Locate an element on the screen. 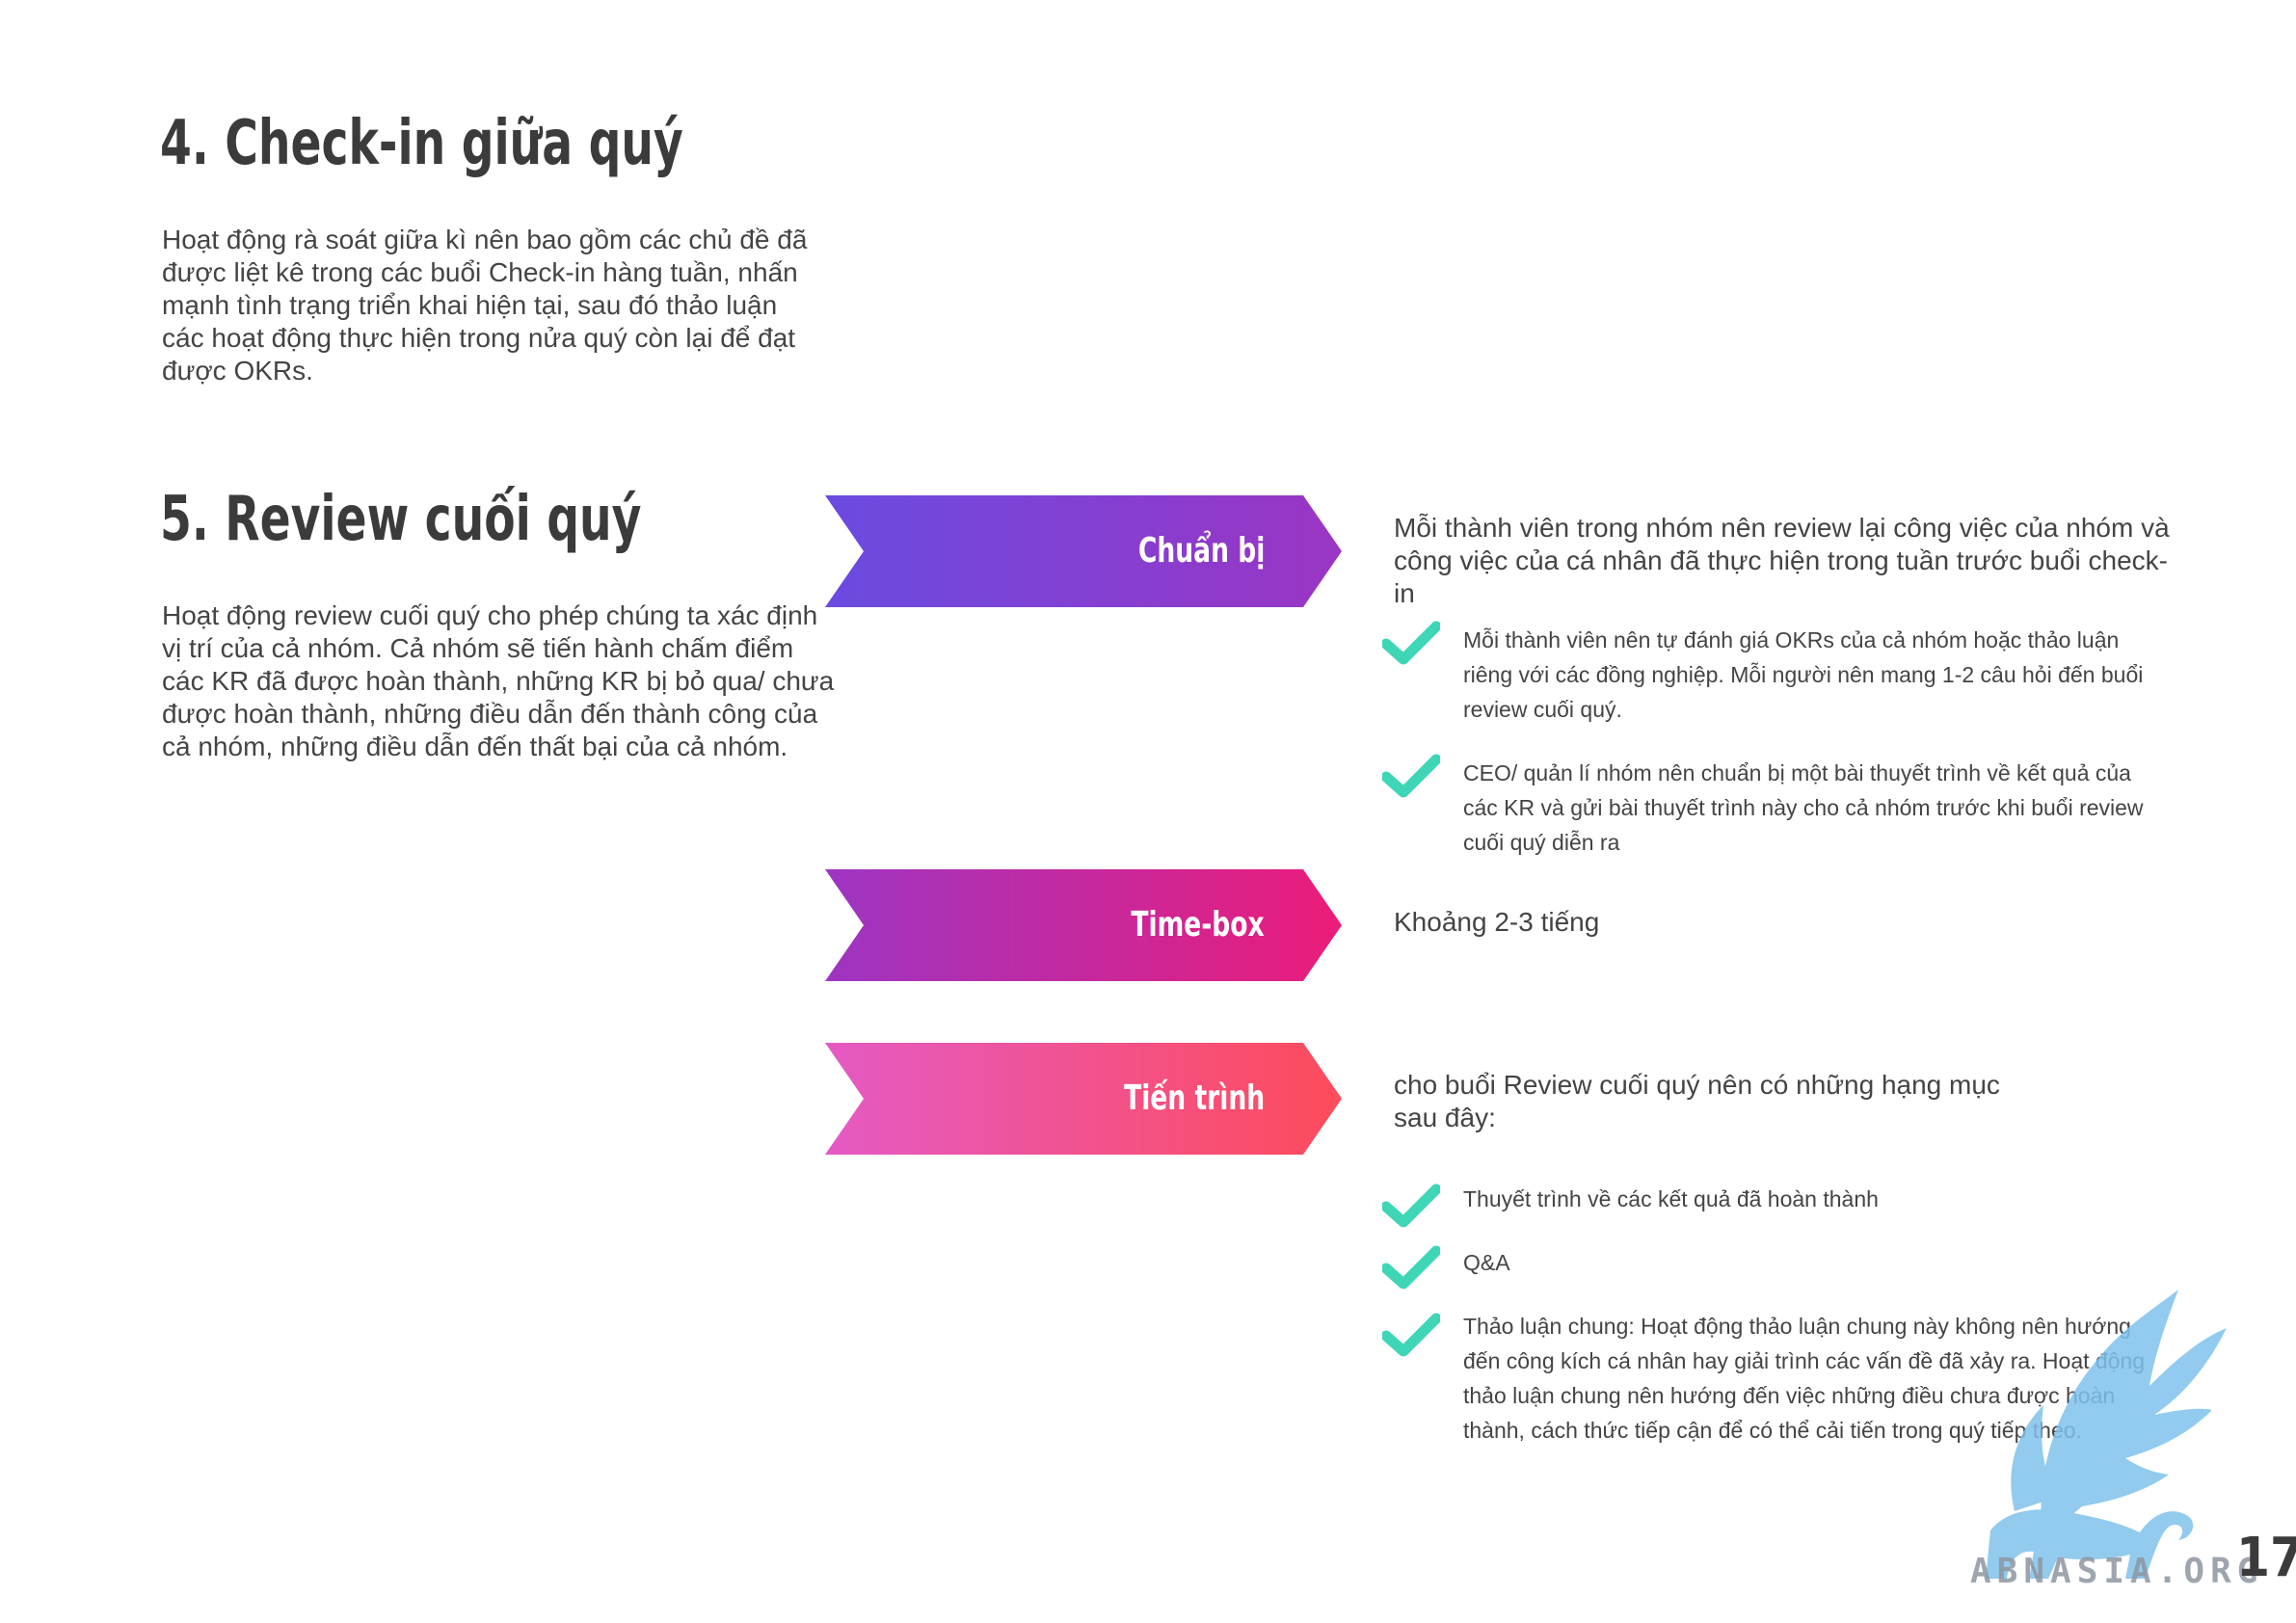 The height and width of the screenshot is (1623, 2296). item-line: Q&A is located at coordinates (1486, 1262).